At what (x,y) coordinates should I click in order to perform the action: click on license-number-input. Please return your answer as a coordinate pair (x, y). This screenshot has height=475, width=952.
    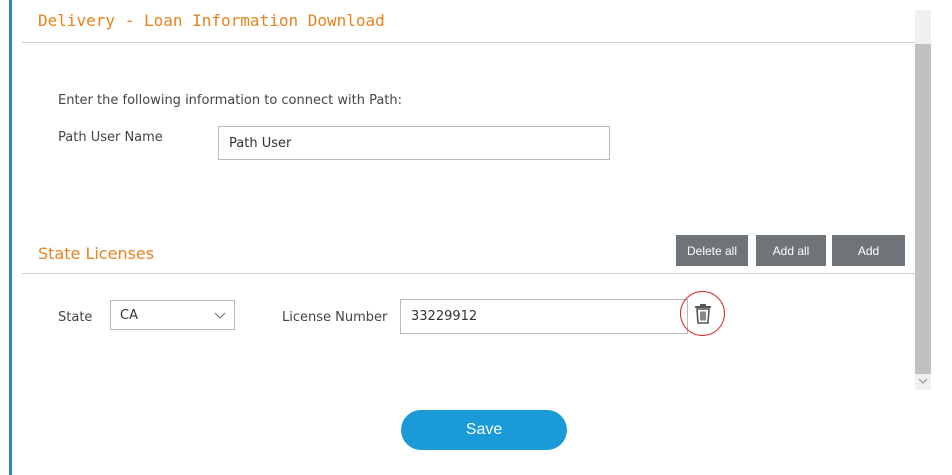
    Looking at the image, I should click on (544, 316).